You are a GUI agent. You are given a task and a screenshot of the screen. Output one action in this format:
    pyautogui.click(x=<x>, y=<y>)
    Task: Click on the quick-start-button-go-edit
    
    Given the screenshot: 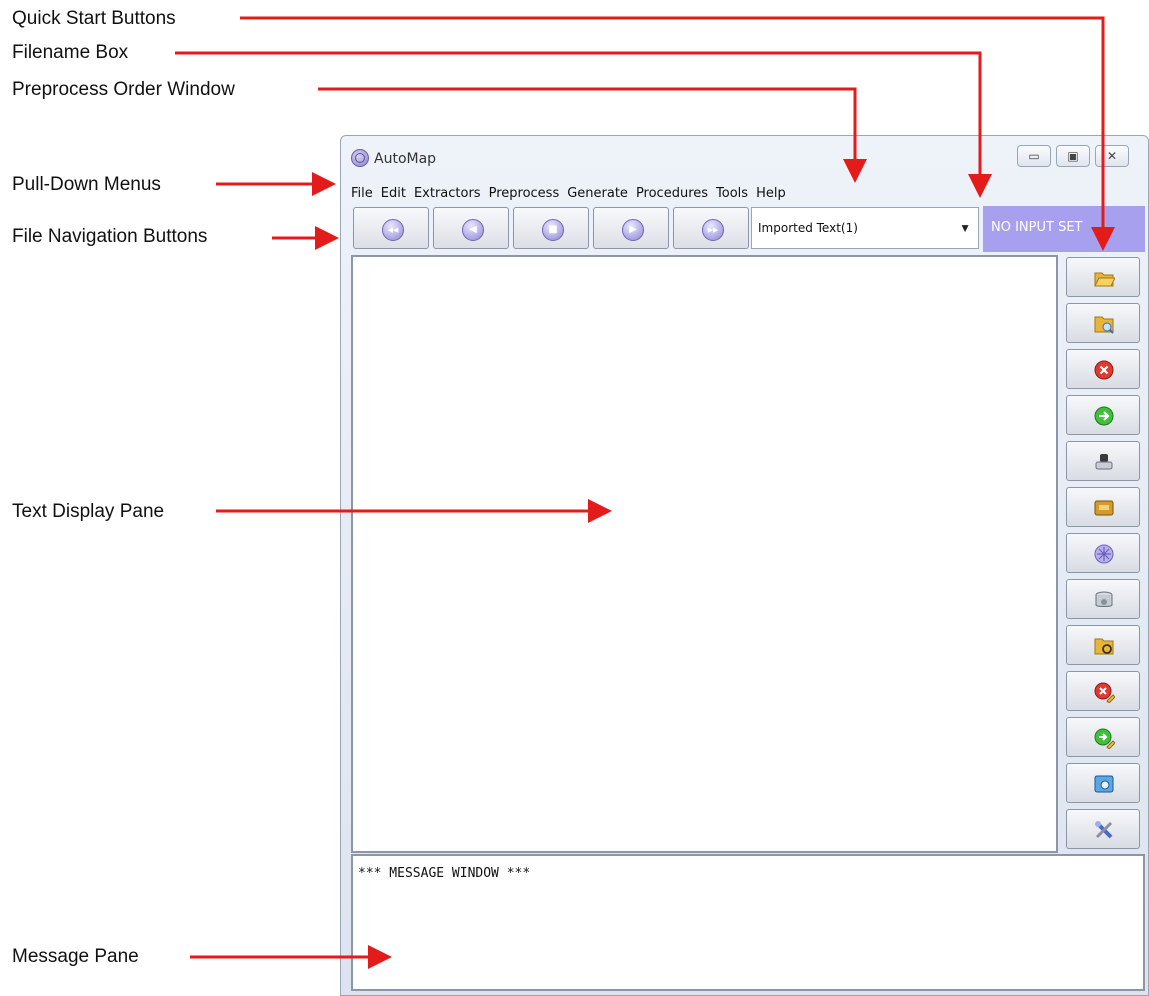 What is the action you would take?
    pyautogui.click(x=1103, y=737)
    